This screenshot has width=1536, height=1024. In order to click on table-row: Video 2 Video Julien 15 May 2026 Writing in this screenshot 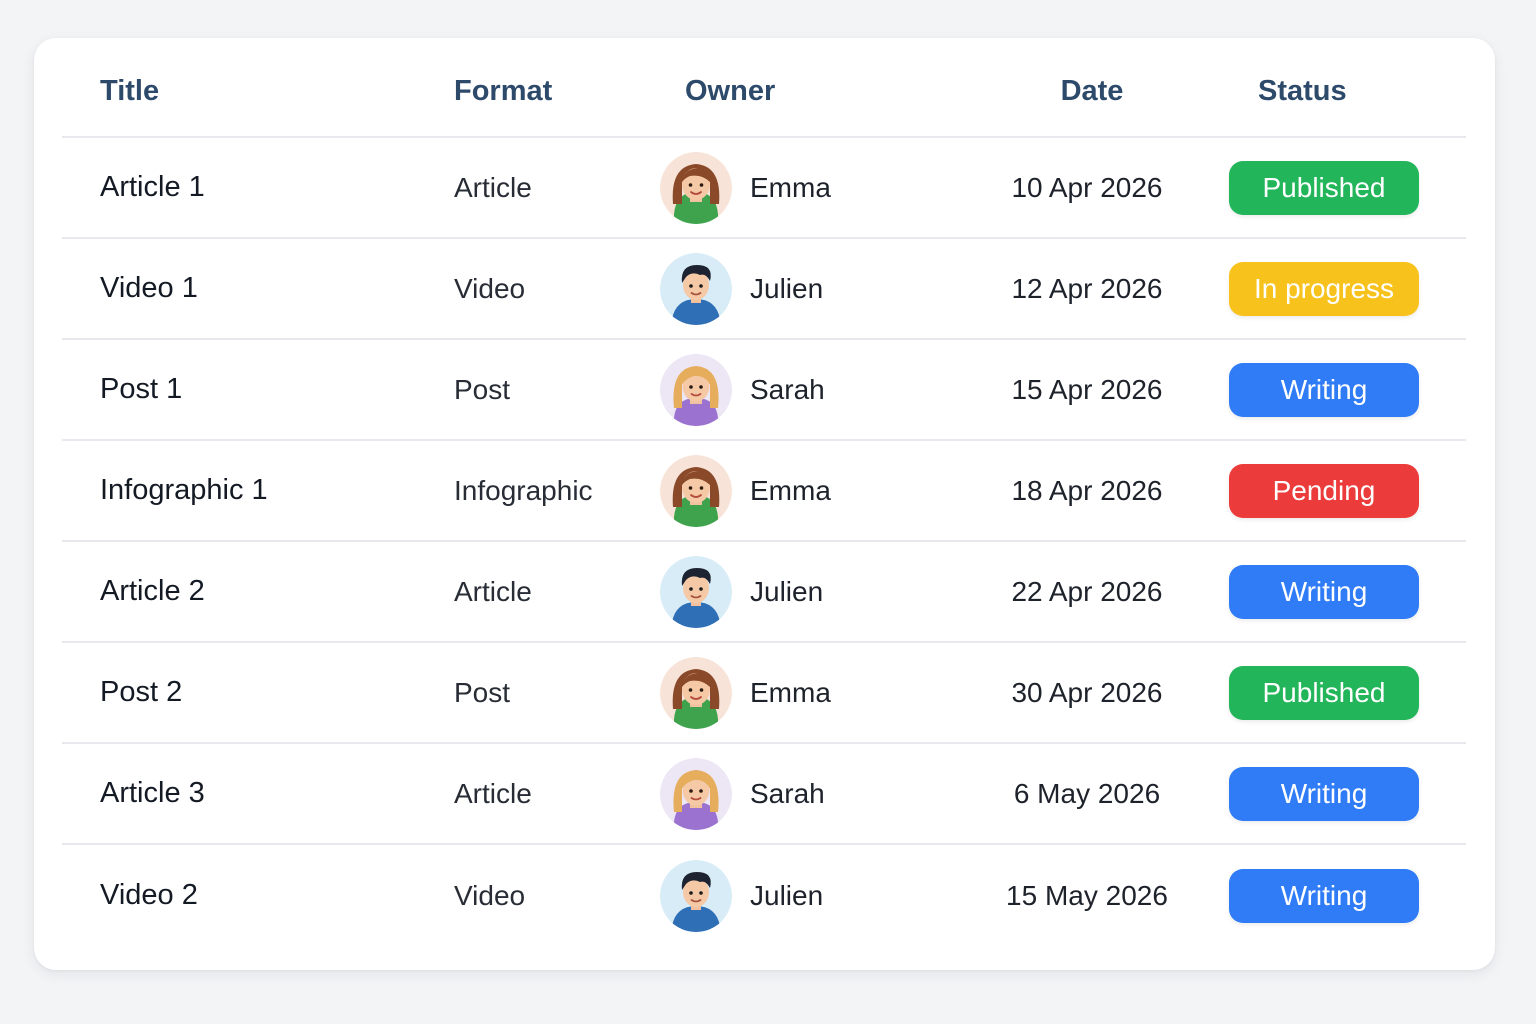, I will do `click(764, 895)`.